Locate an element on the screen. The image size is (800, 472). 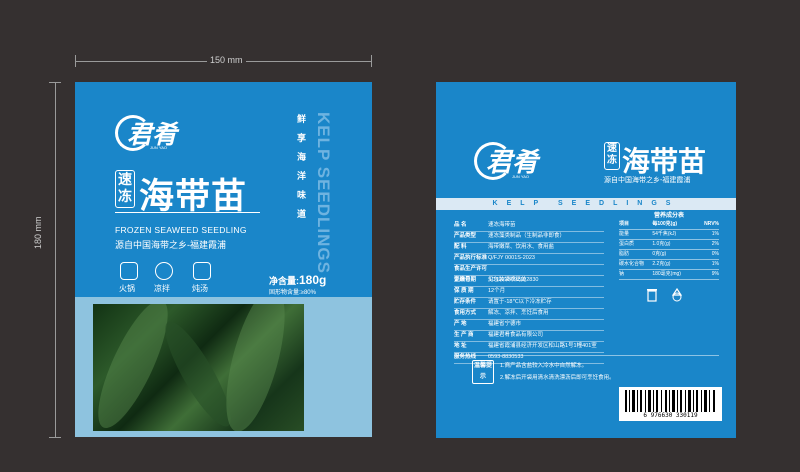
use-label-soup: 炖汤 is located at coordinates (200, 288).